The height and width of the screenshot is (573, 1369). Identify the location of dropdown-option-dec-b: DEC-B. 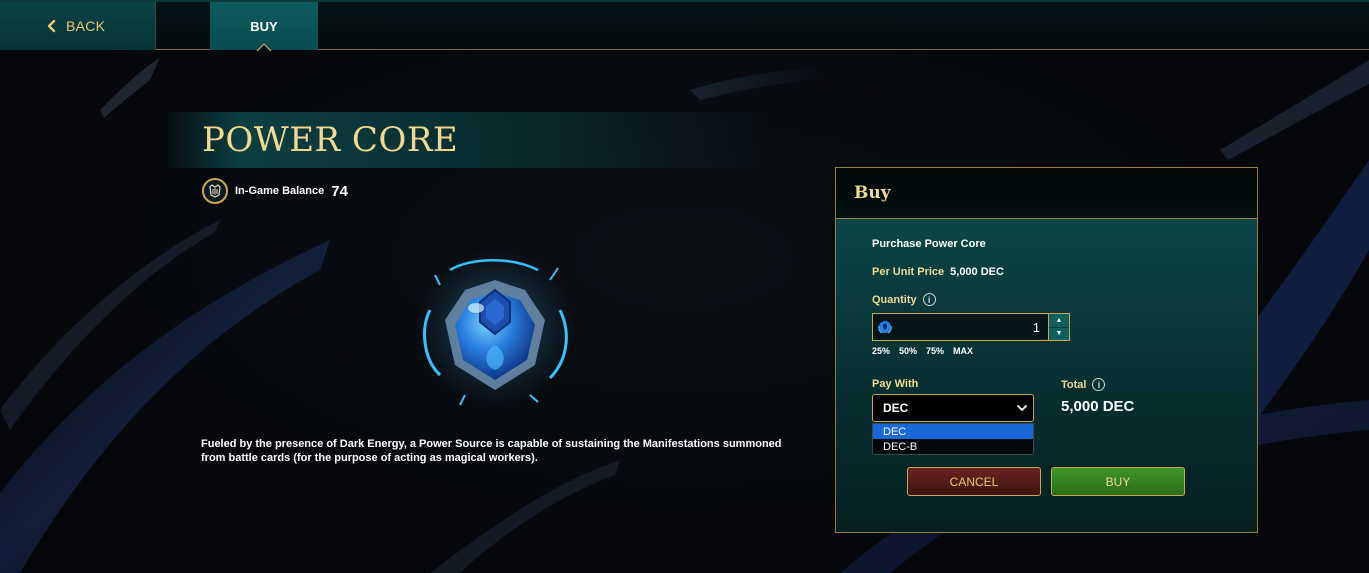
(953, 446).